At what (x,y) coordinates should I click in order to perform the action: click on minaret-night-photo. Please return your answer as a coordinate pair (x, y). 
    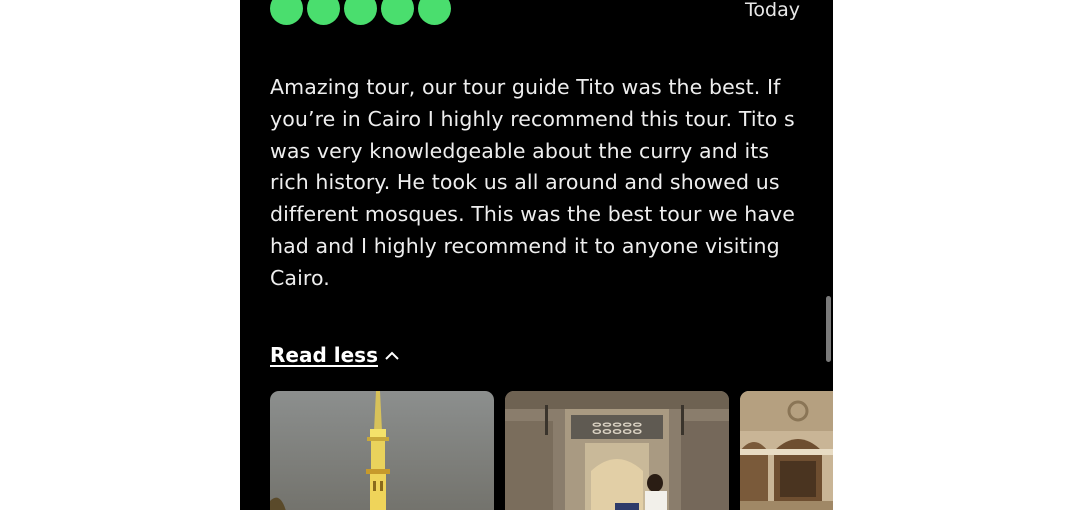
    Looking at the image, I should click on (382, 450).